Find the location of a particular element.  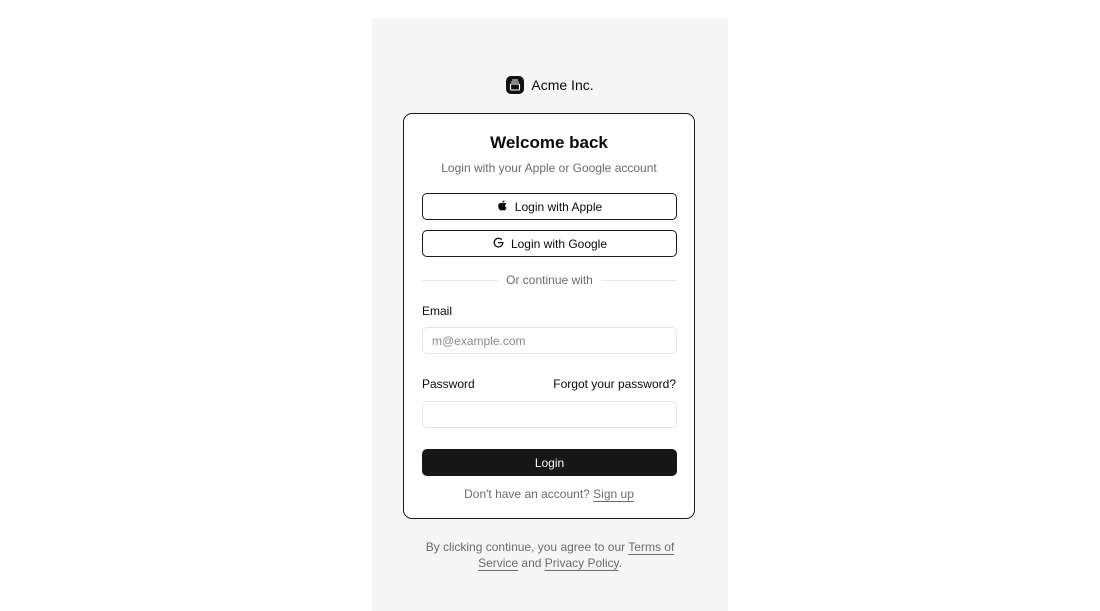

login-with-google-button: Login with Google is located at coordinates (549, 243).